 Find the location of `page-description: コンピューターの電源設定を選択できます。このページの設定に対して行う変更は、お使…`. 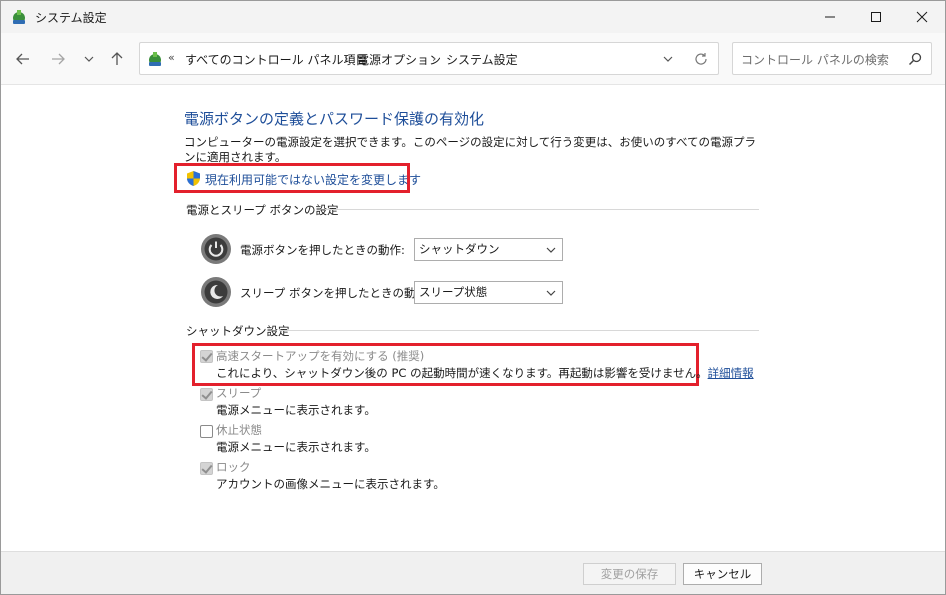

page-description: コンピューターの電源設定を選択できます。このページの設定に対して行う変更は、お使… is located at coordinates (470, 149).